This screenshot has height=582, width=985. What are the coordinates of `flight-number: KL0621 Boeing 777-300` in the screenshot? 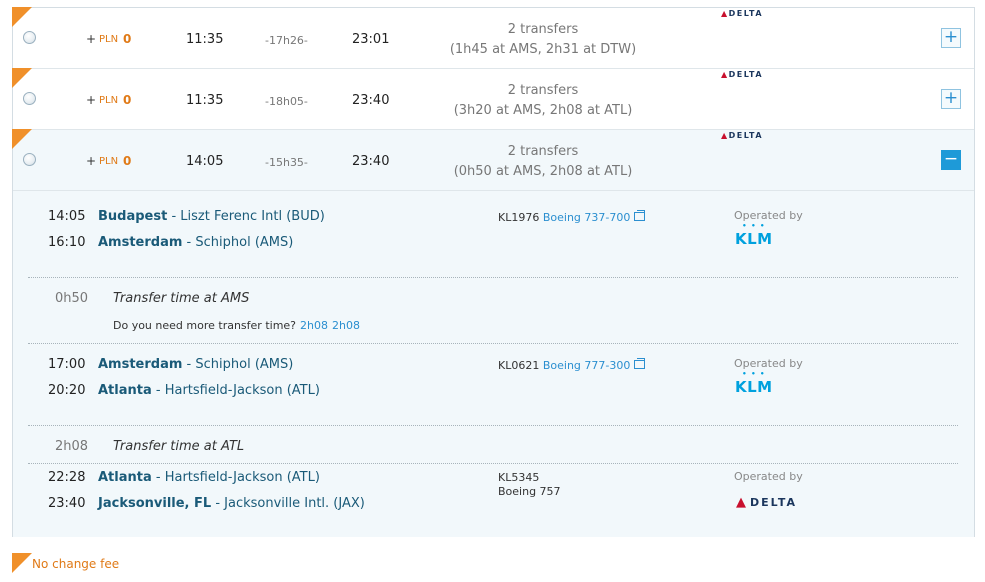 It's located at (572, 365).